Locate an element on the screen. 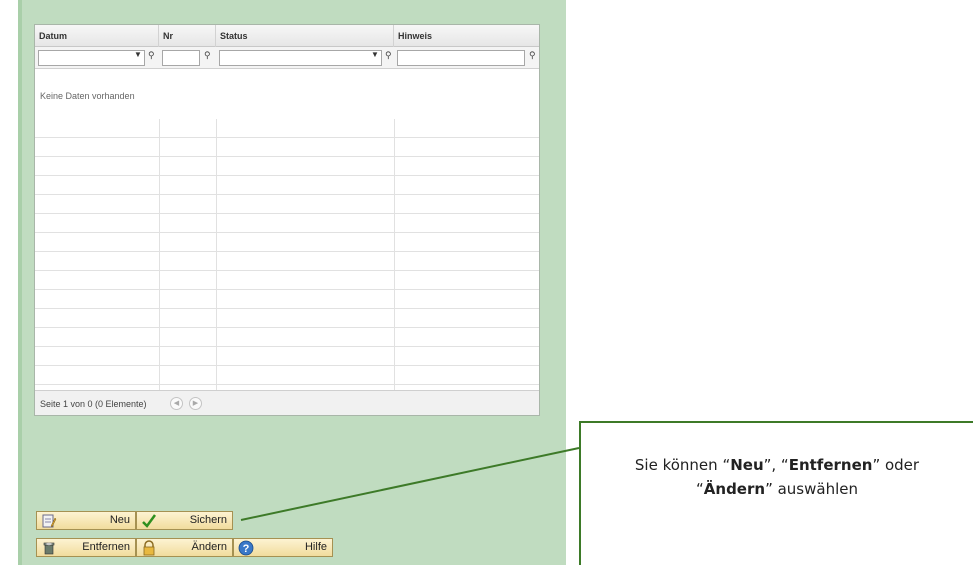  filter-row: ▼ ⚲ ⚲ ▼ ⚲ ⚲ is located at coordinates (287, 58).